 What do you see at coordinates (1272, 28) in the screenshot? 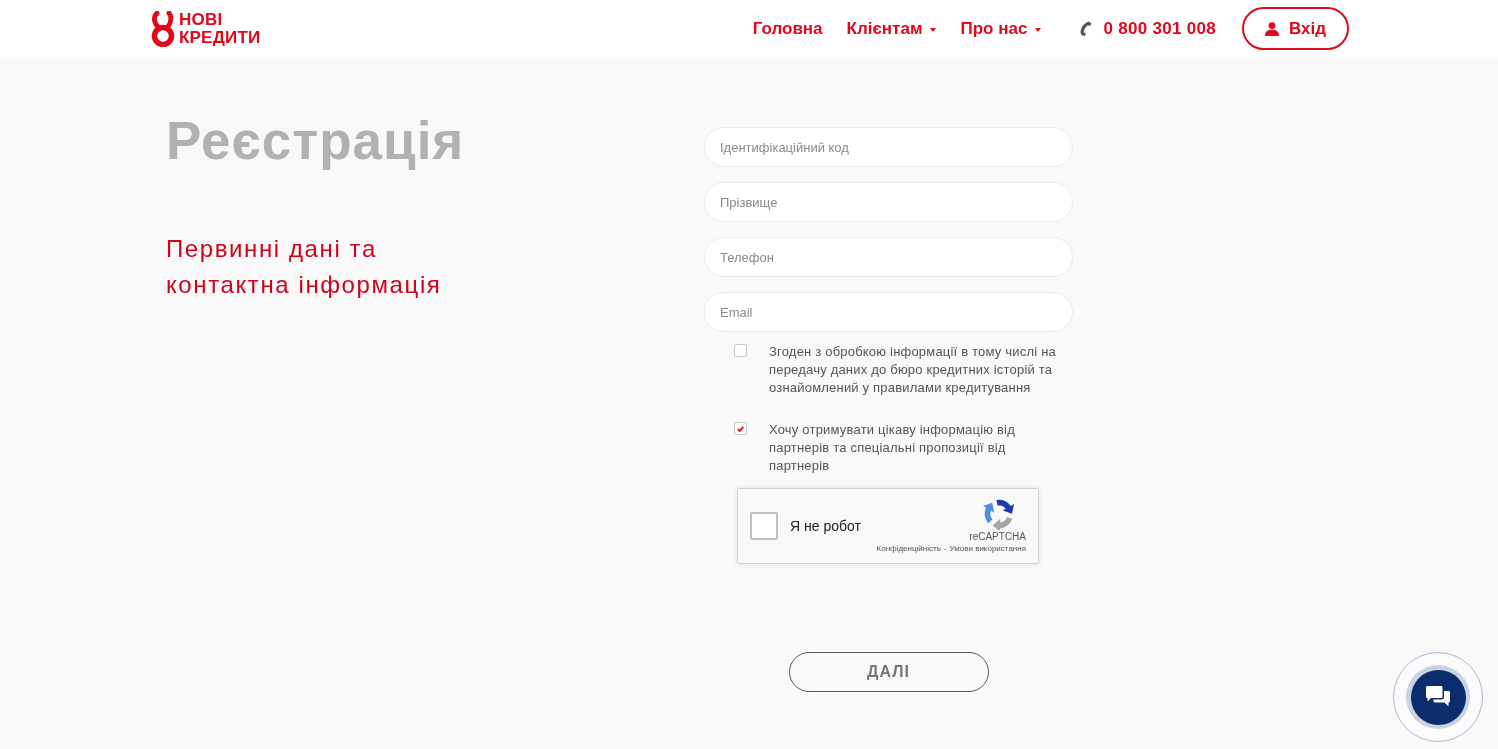
I see `user-icon` at bounding box center [1272, 28].